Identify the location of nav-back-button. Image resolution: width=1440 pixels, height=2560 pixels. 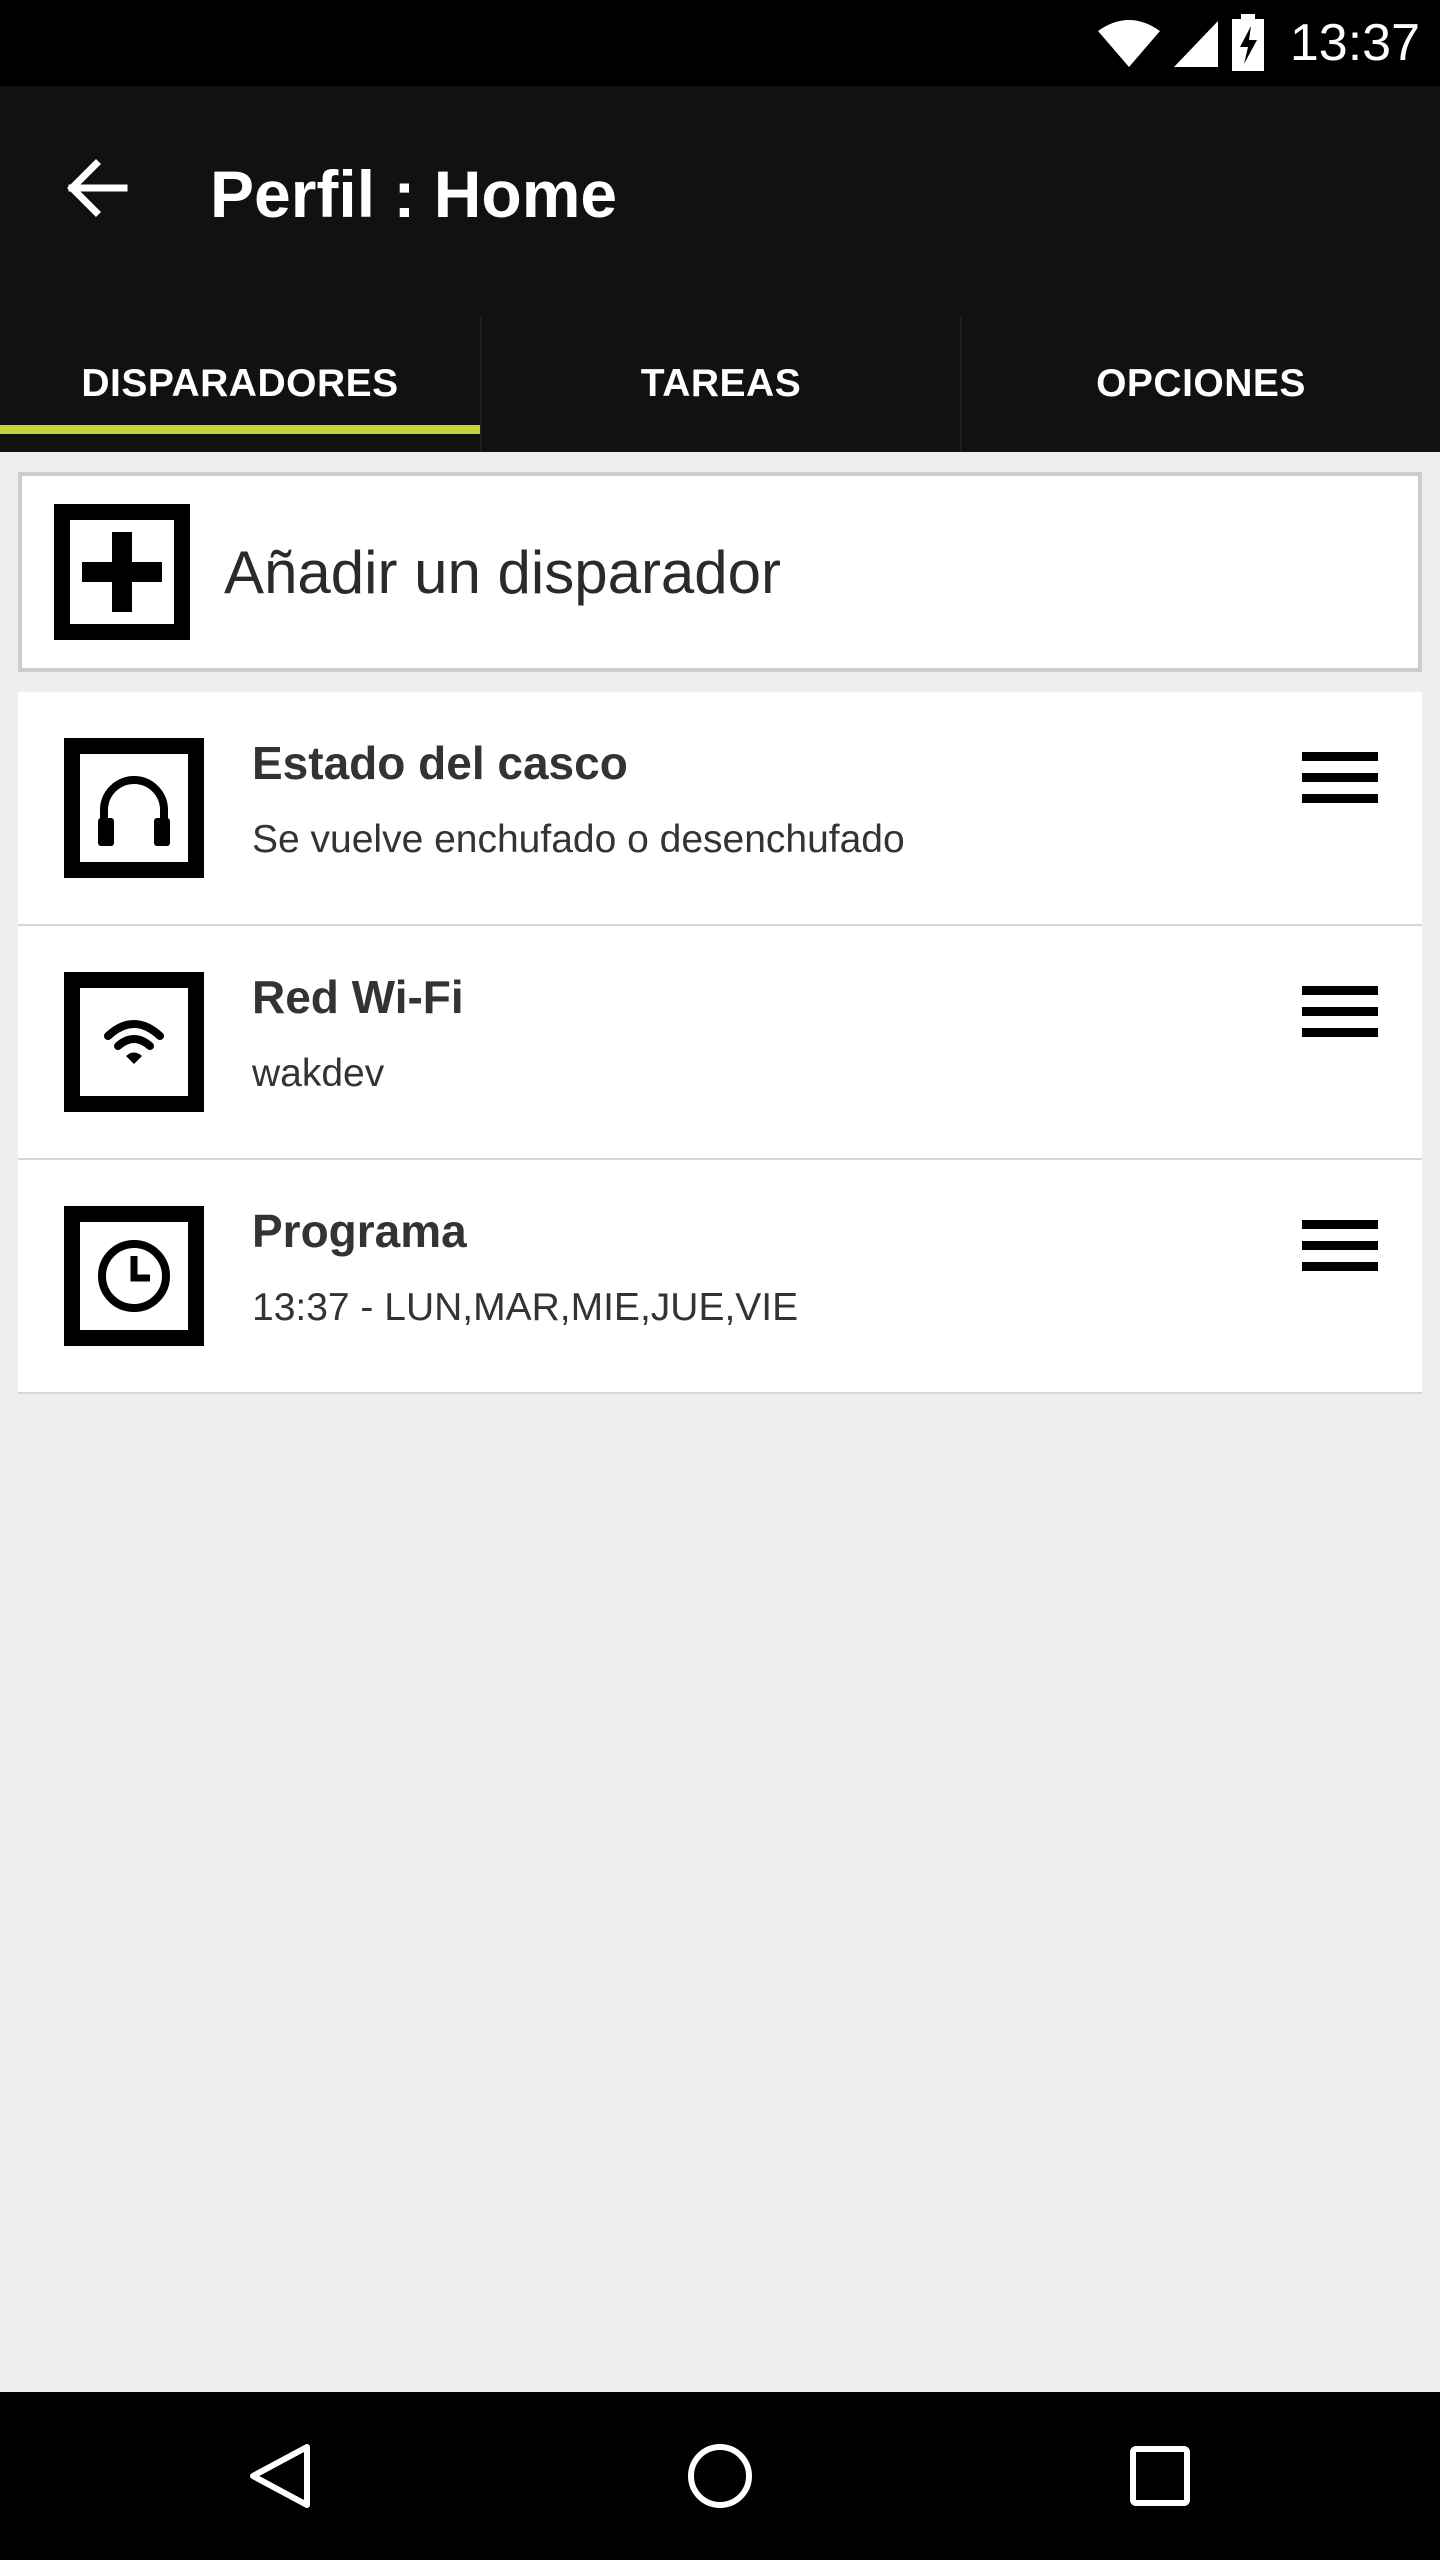
(280, 2476).